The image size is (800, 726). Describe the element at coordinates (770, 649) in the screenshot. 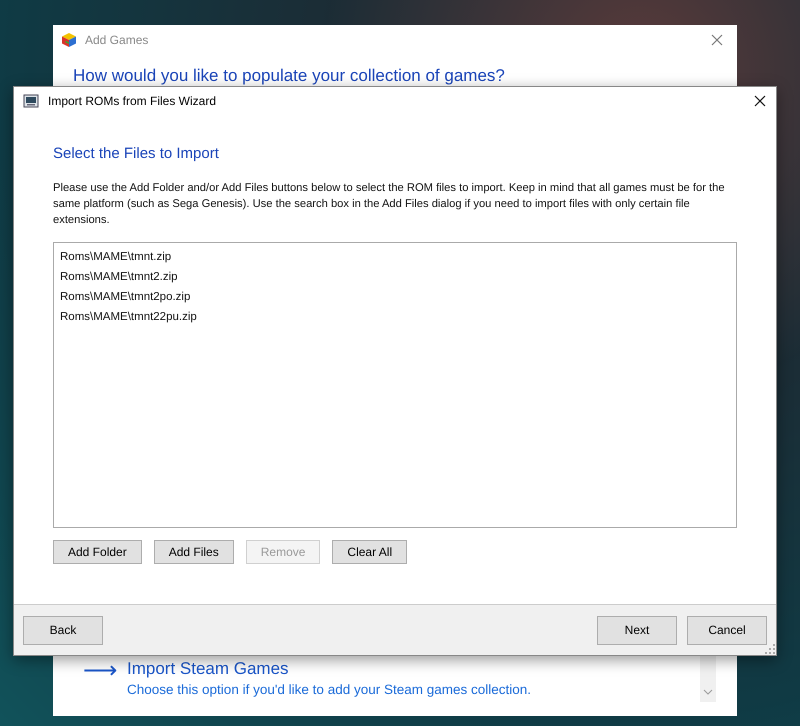

I see `resize-grip-icon` at that location.